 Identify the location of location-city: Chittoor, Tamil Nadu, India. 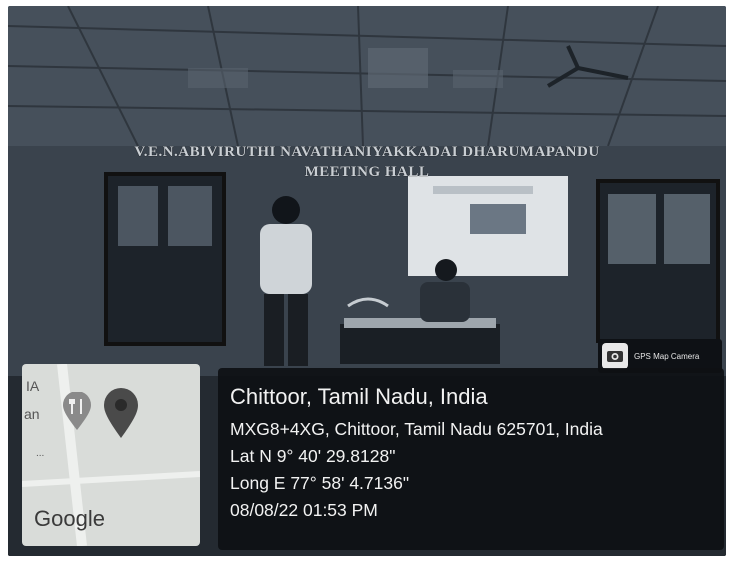
(359, 396).